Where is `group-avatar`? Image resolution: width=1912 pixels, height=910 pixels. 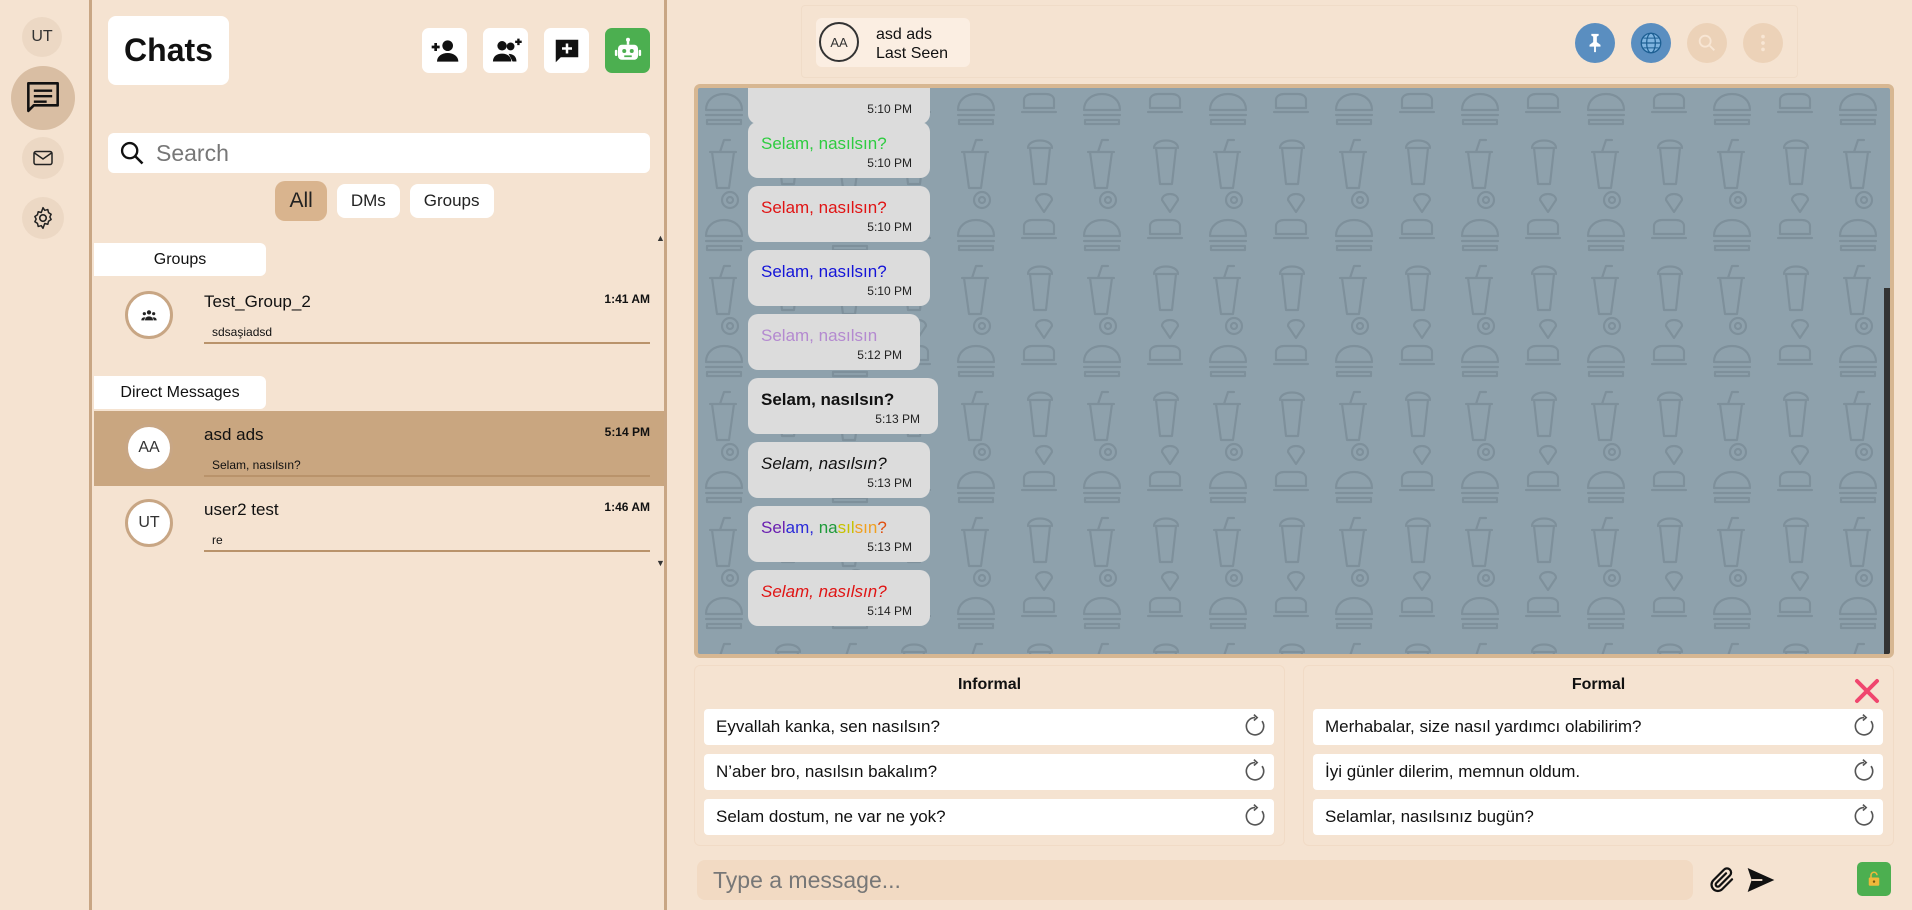
group-avatar is located at coordinates (149, 315).